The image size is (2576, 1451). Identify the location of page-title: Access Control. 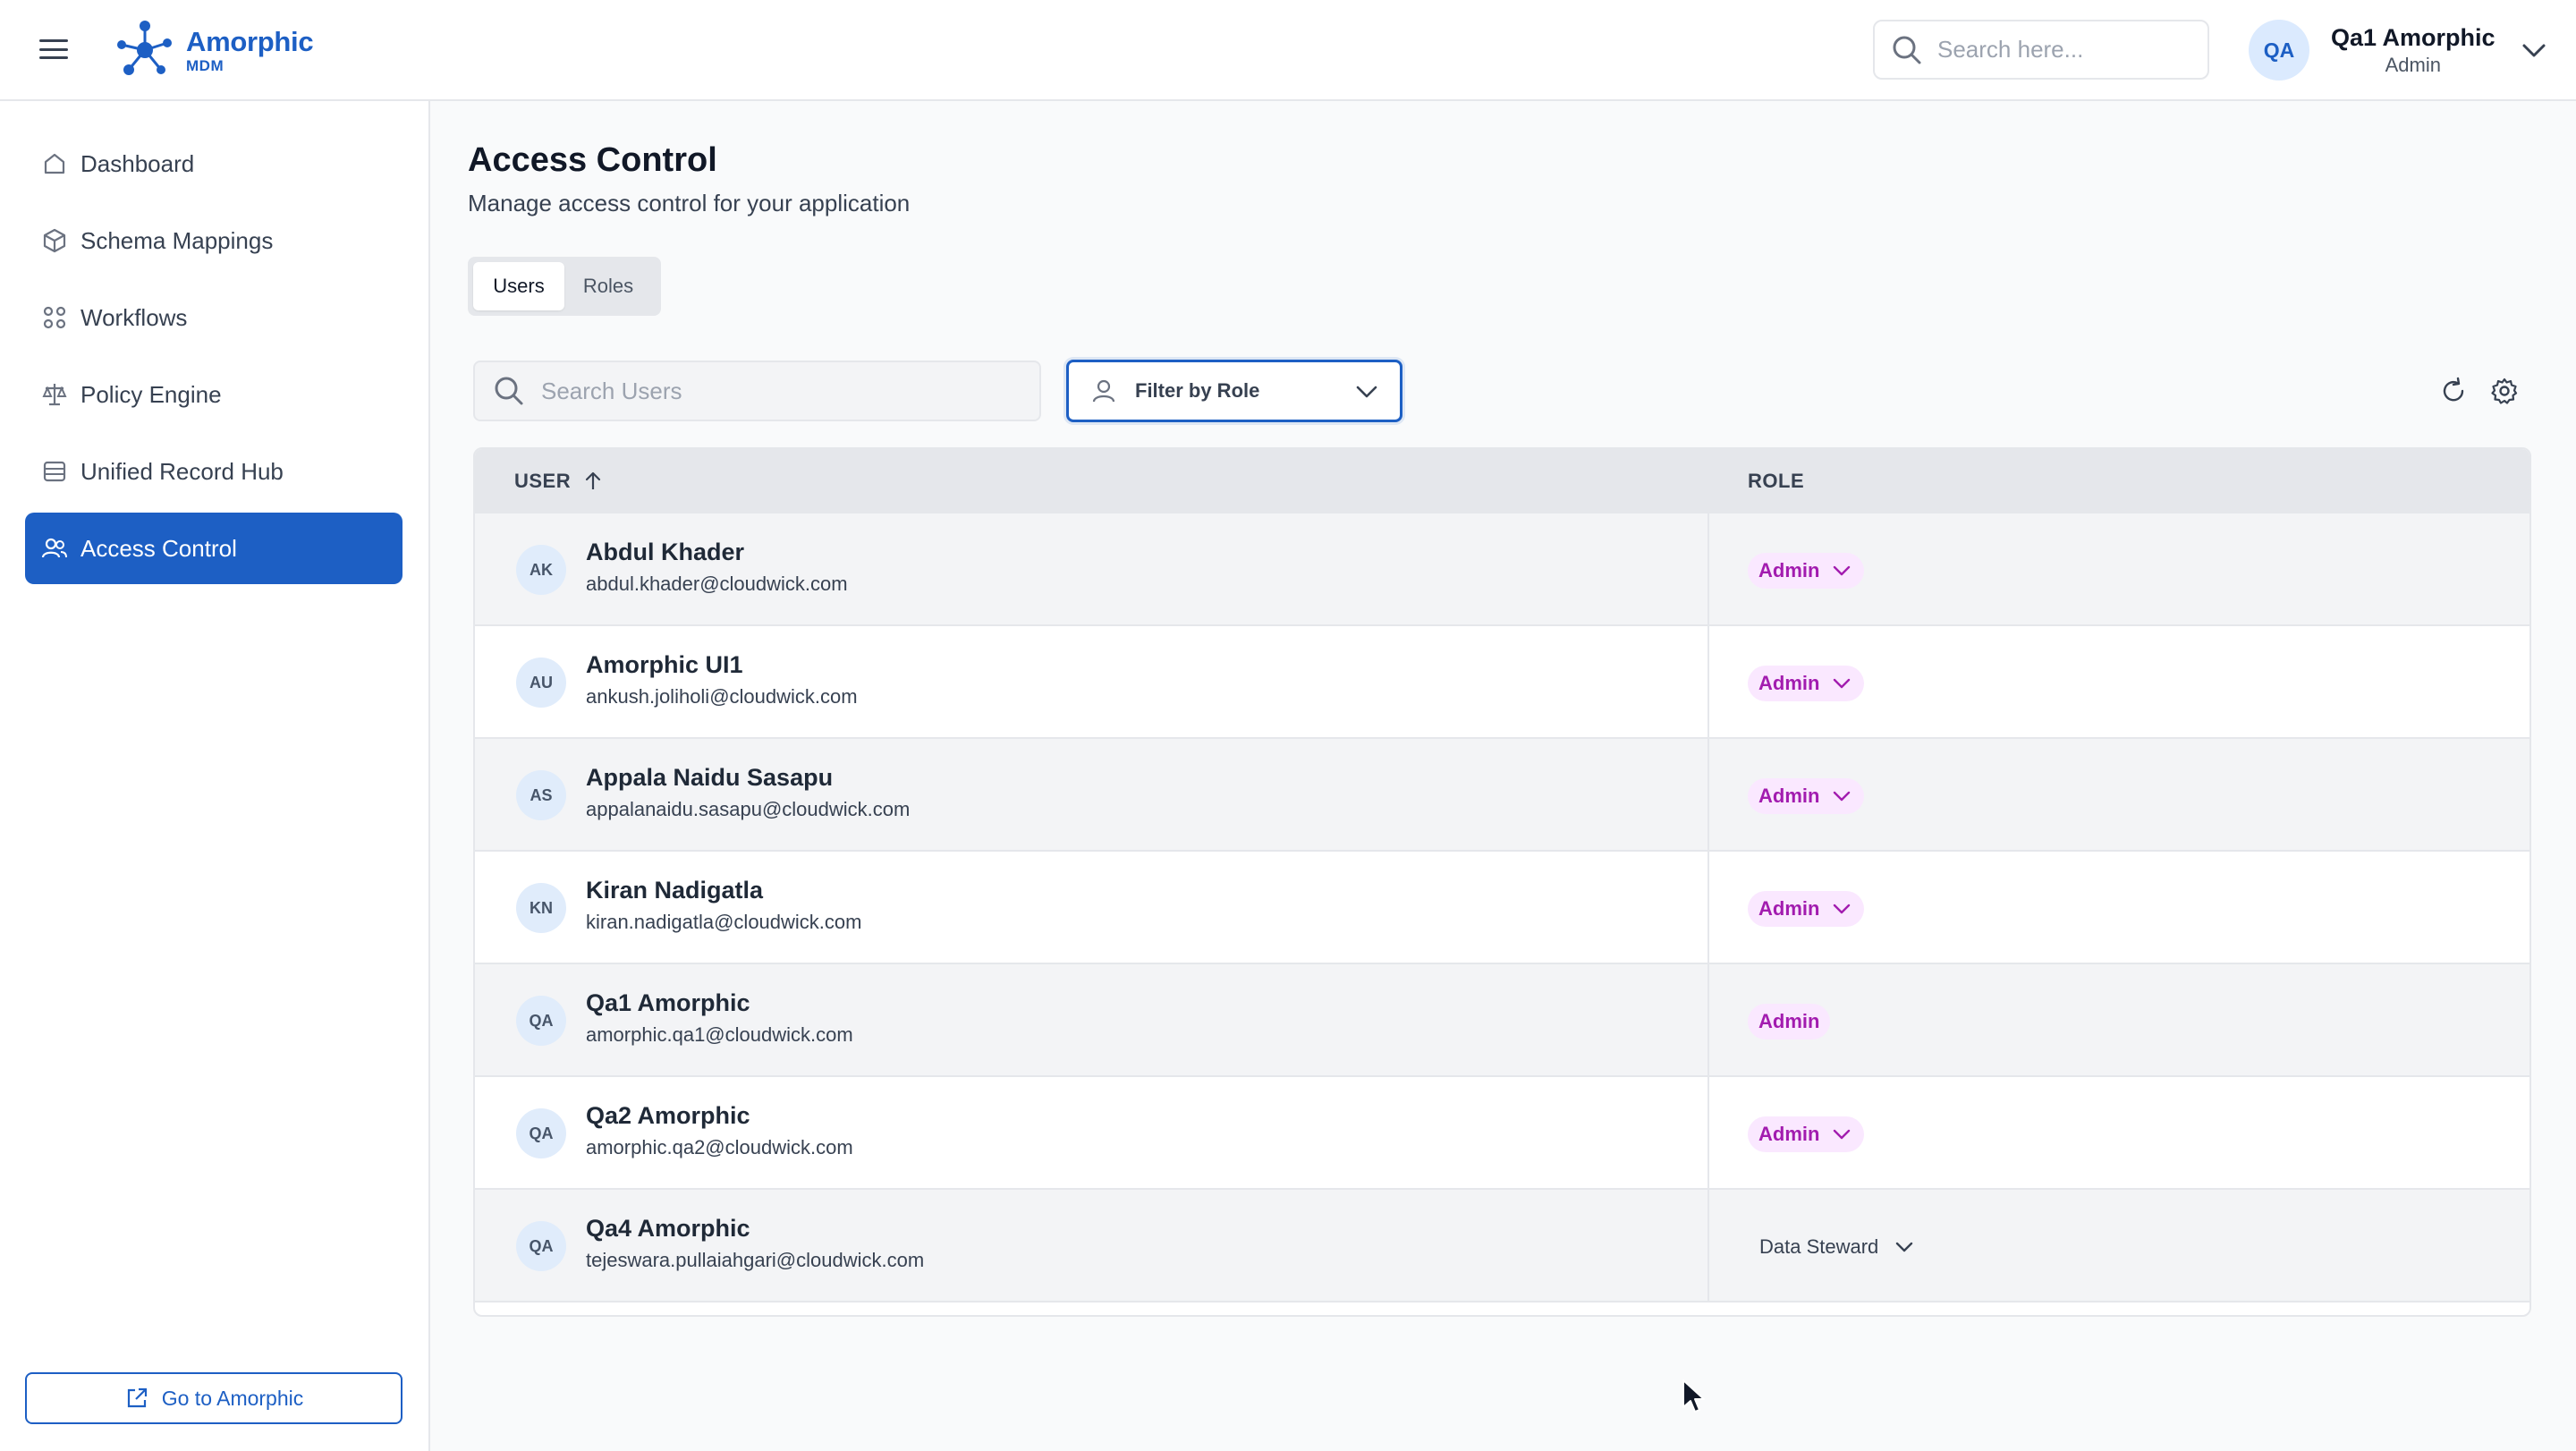
(592, 160).